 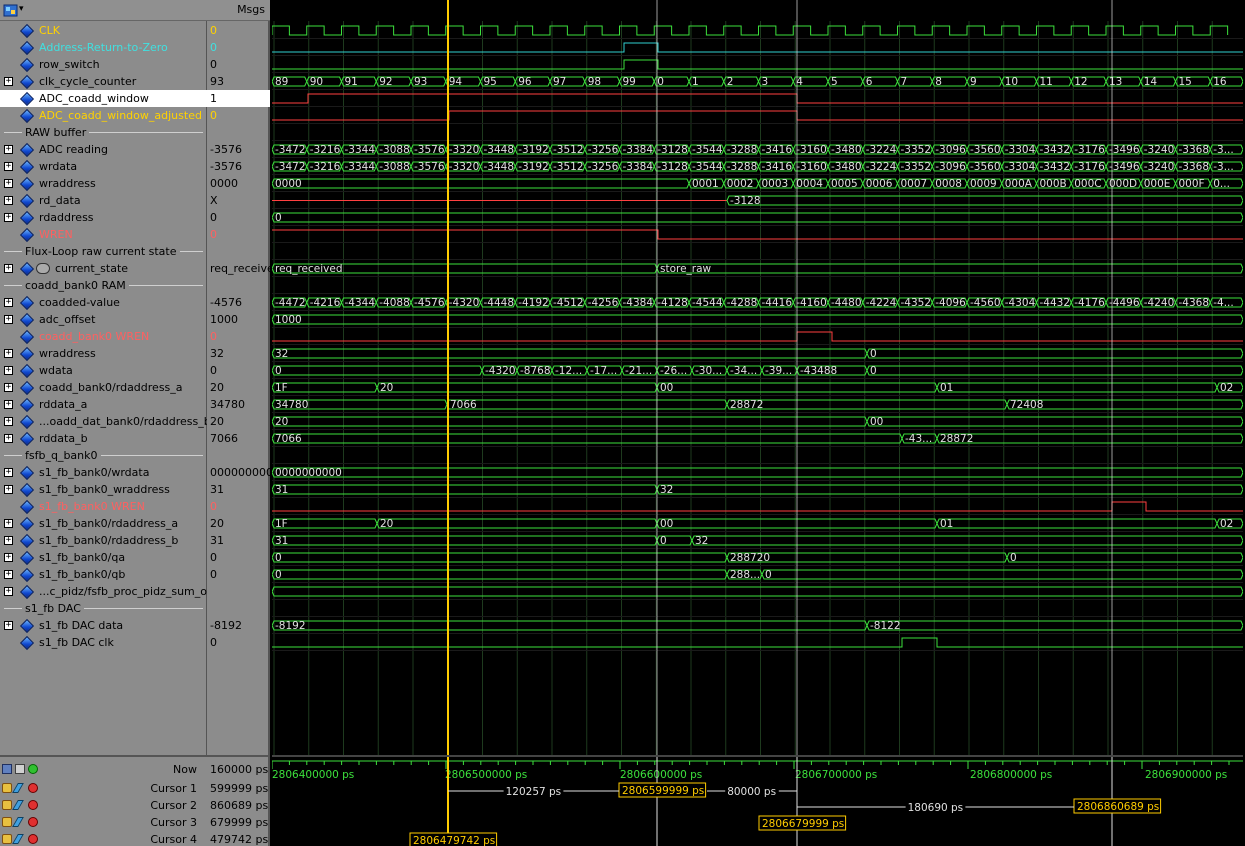 What do you see at coordinates (103, 574) in the screenshot?
I see `signal-row: + s1_fb_bank0/qb` at bounding box center [103, 574].